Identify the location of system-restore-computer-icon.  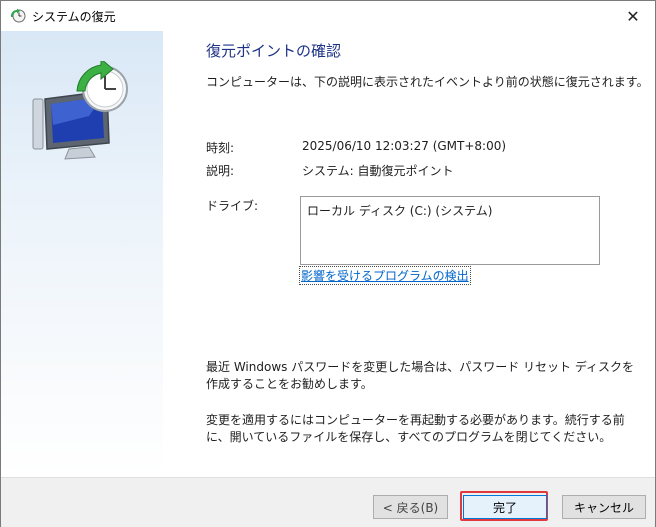
(80, 110).